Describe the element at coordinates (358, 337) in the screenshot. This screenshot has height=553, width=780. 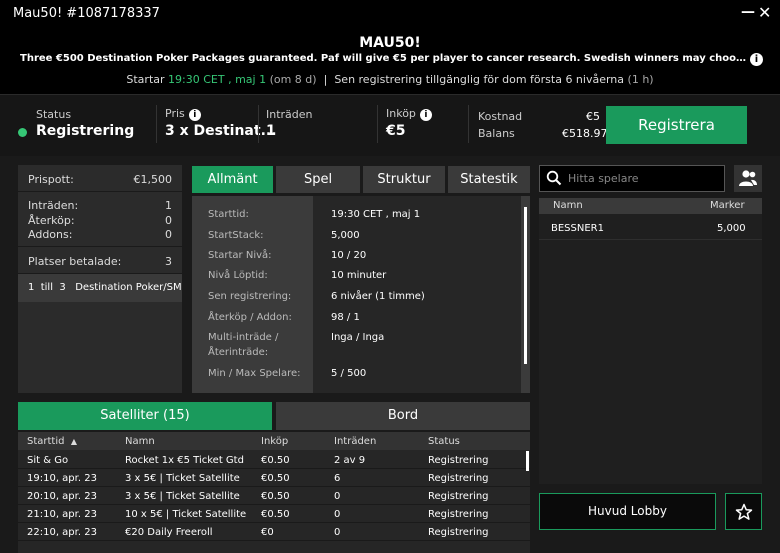
I see `info-value: Inga / Inga` at that location.